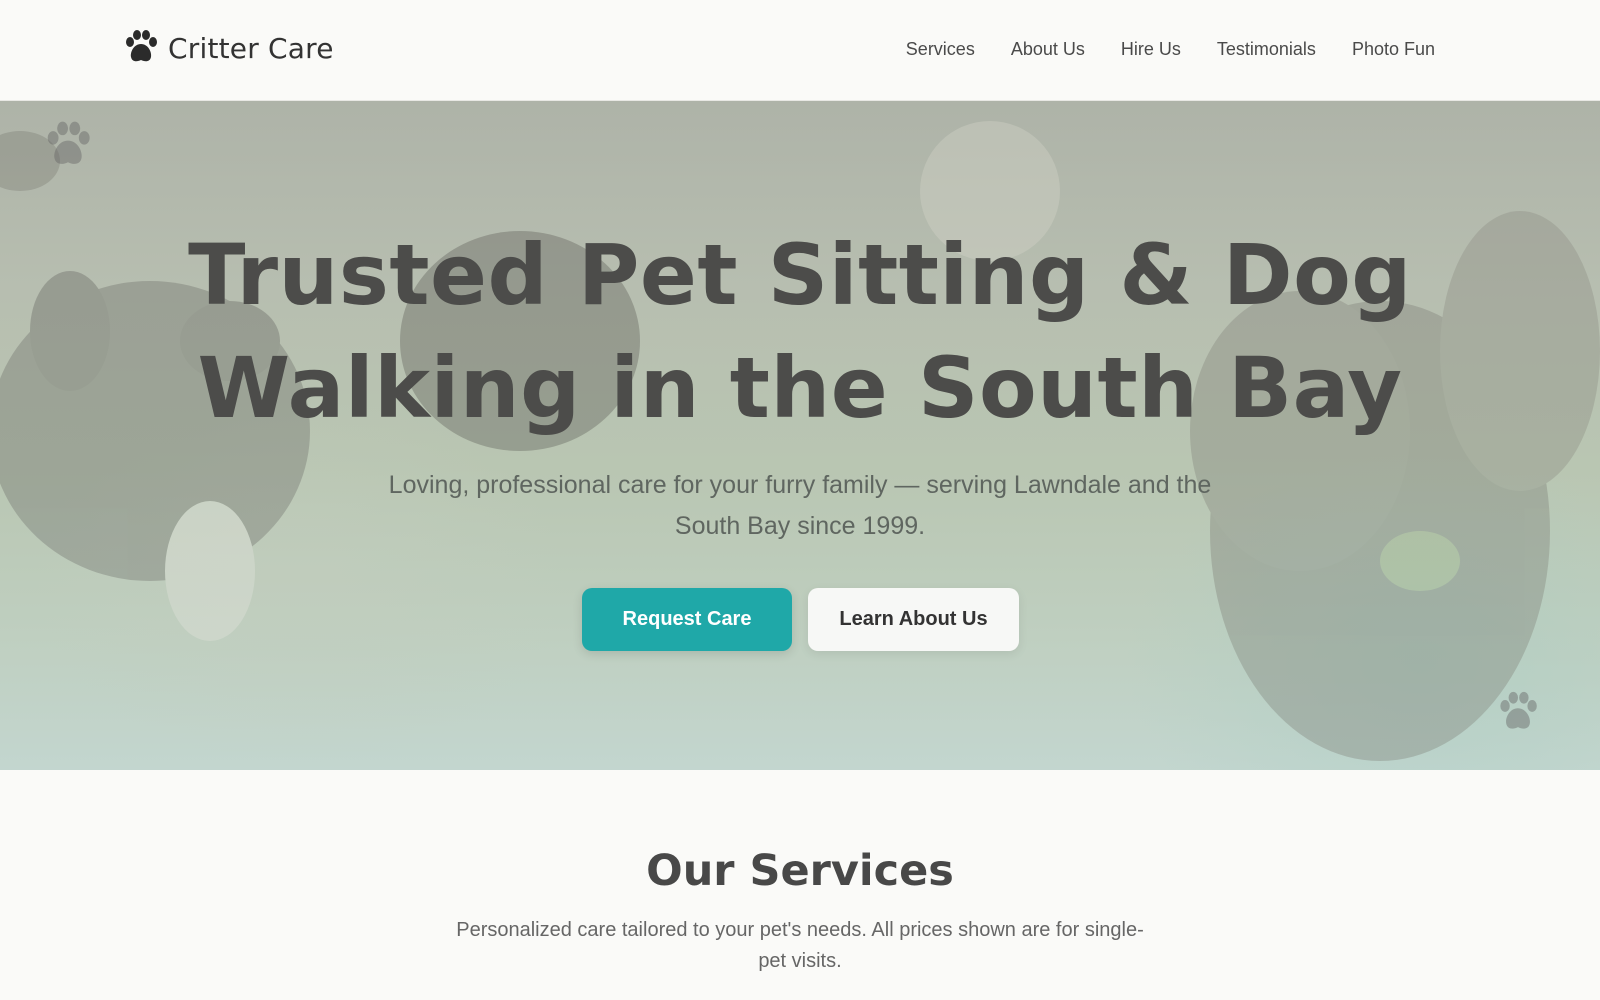 The image size is (1600, 1000). Describe the element at coordinates (1266, 49) in the screenshot. I see `nav-testimonials: Testimonials` at that location.